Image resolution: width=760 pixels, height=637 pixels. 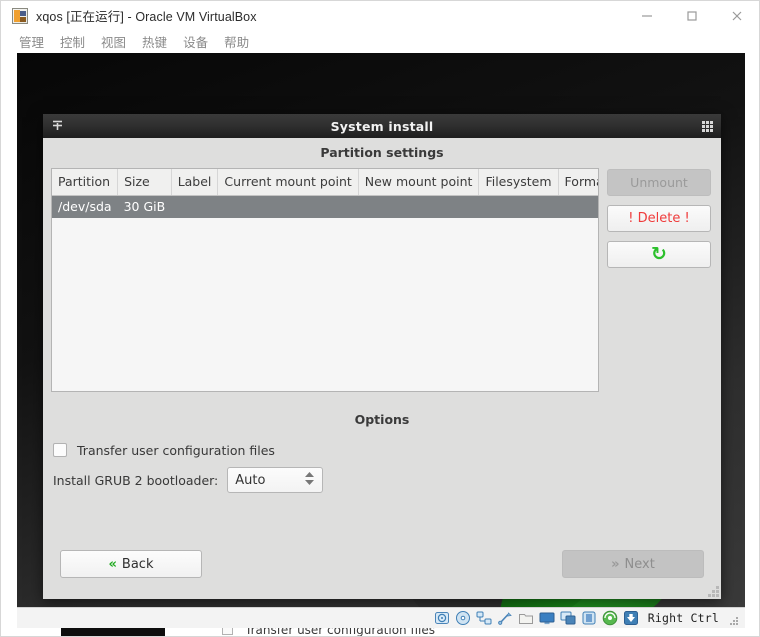 What do you see at coordinates (734, 621) in the screenshot?
I see `statusbar-resize-grip` at bounding box center [734, 621].